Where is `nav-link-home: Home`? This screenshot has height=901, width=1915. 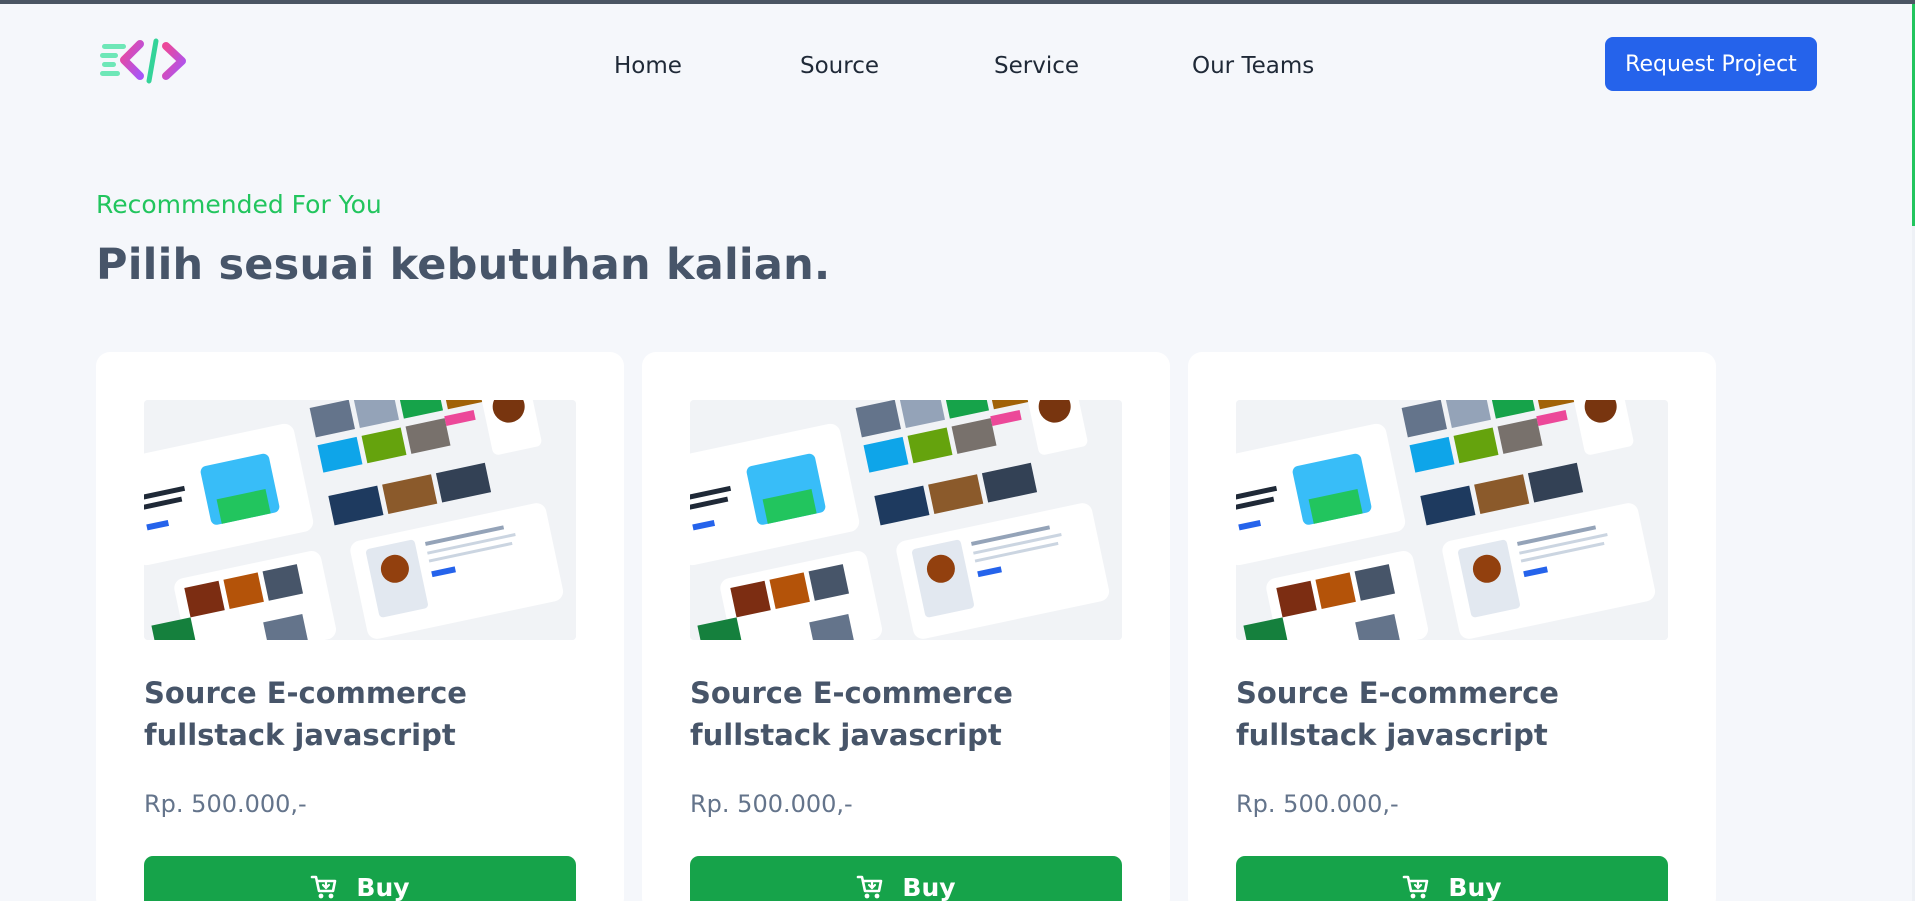
nav-link-home: Home is located at coordinates (648, 66).